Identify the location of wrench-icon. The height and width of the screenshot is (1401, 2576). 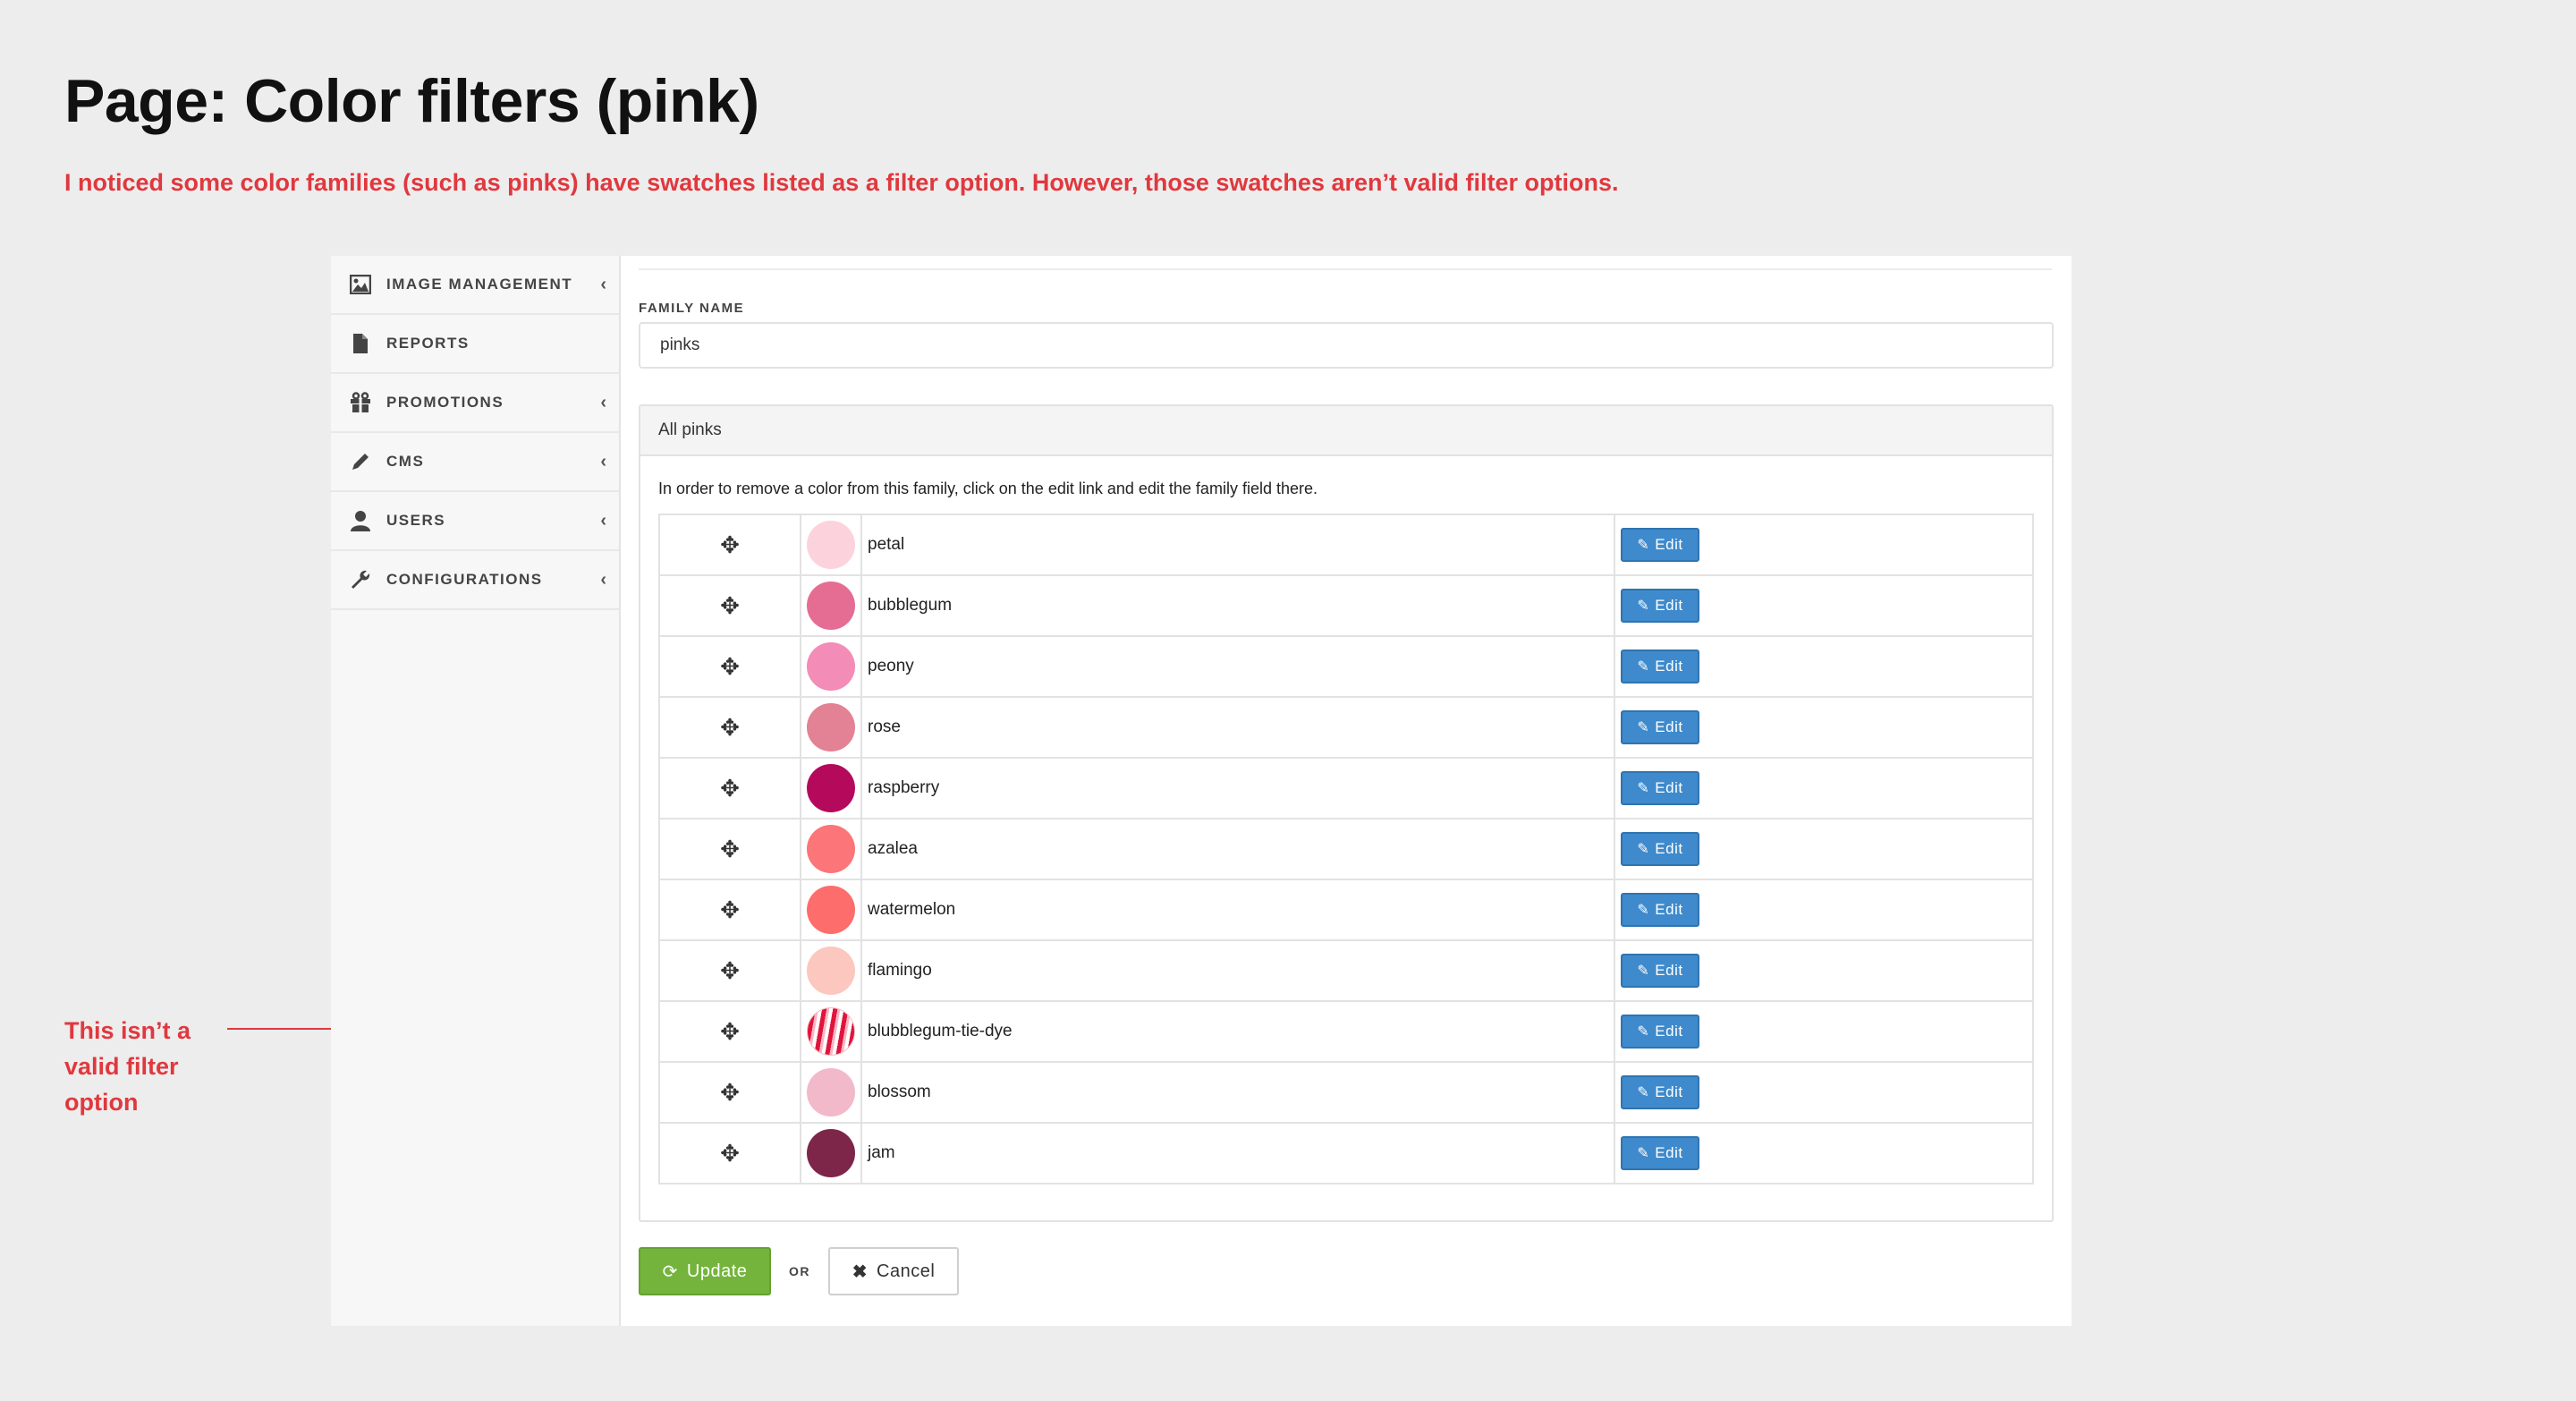
(360, 579).